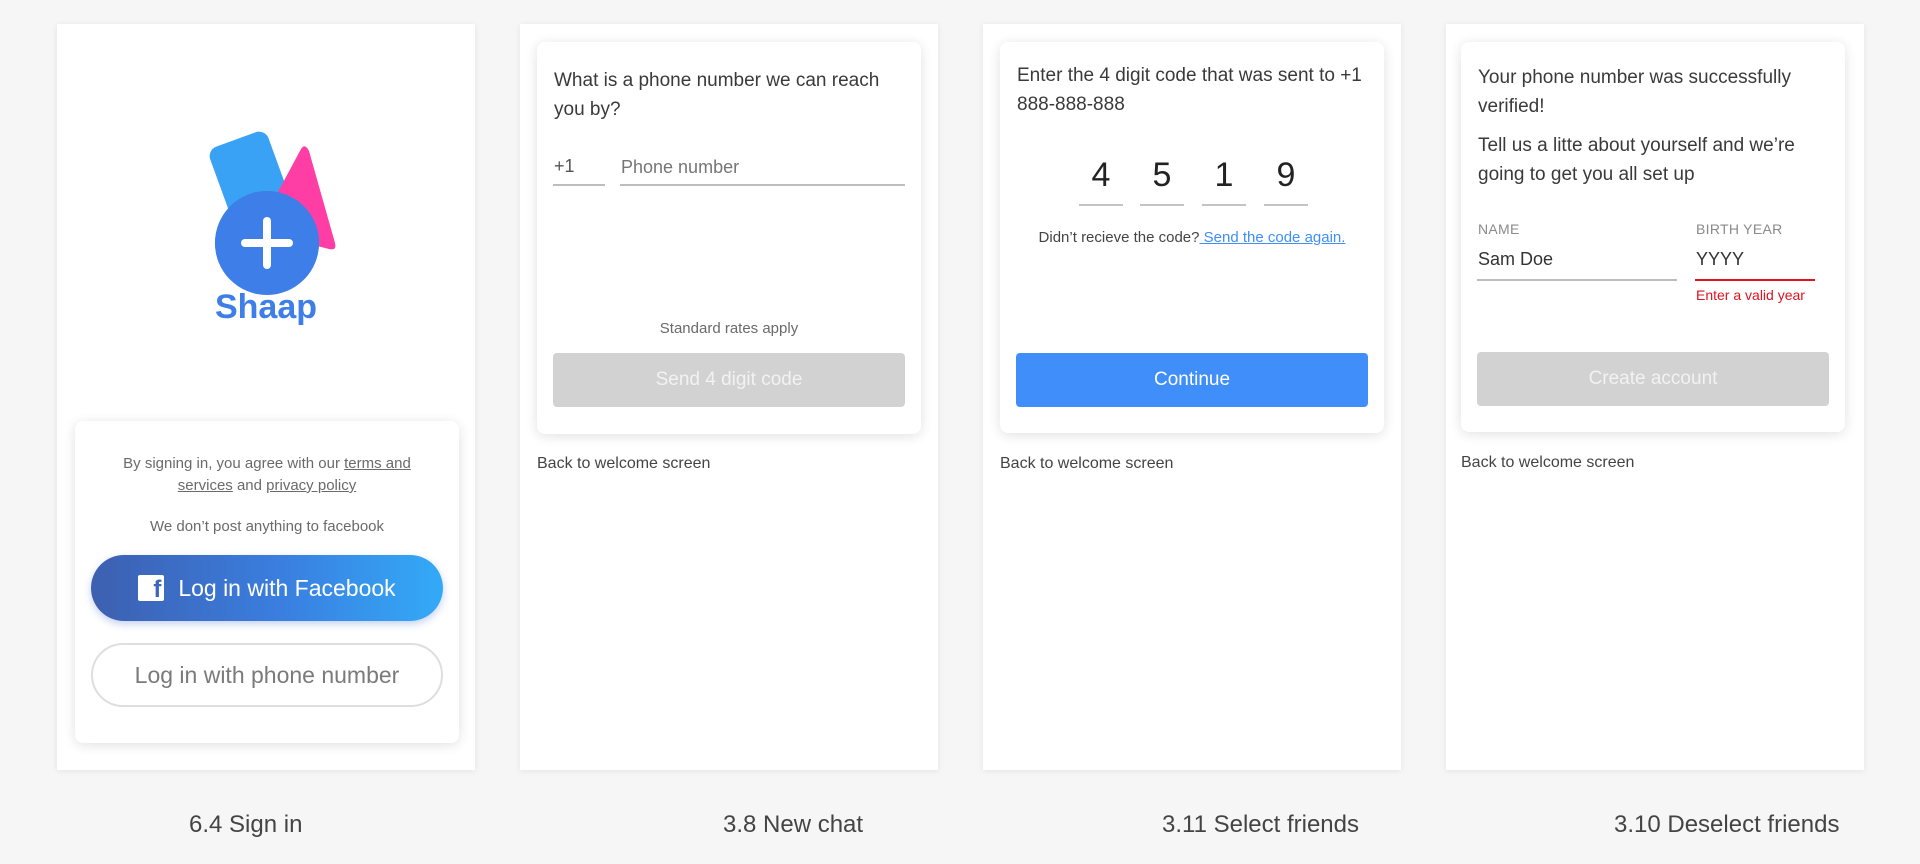 Image resolution: width=1920 pixels, height=864 pixels. Describe the element at coordinates (1739, 229) in the screenshot. I see `birth-year-label: BIRTH YEAR` at that location.